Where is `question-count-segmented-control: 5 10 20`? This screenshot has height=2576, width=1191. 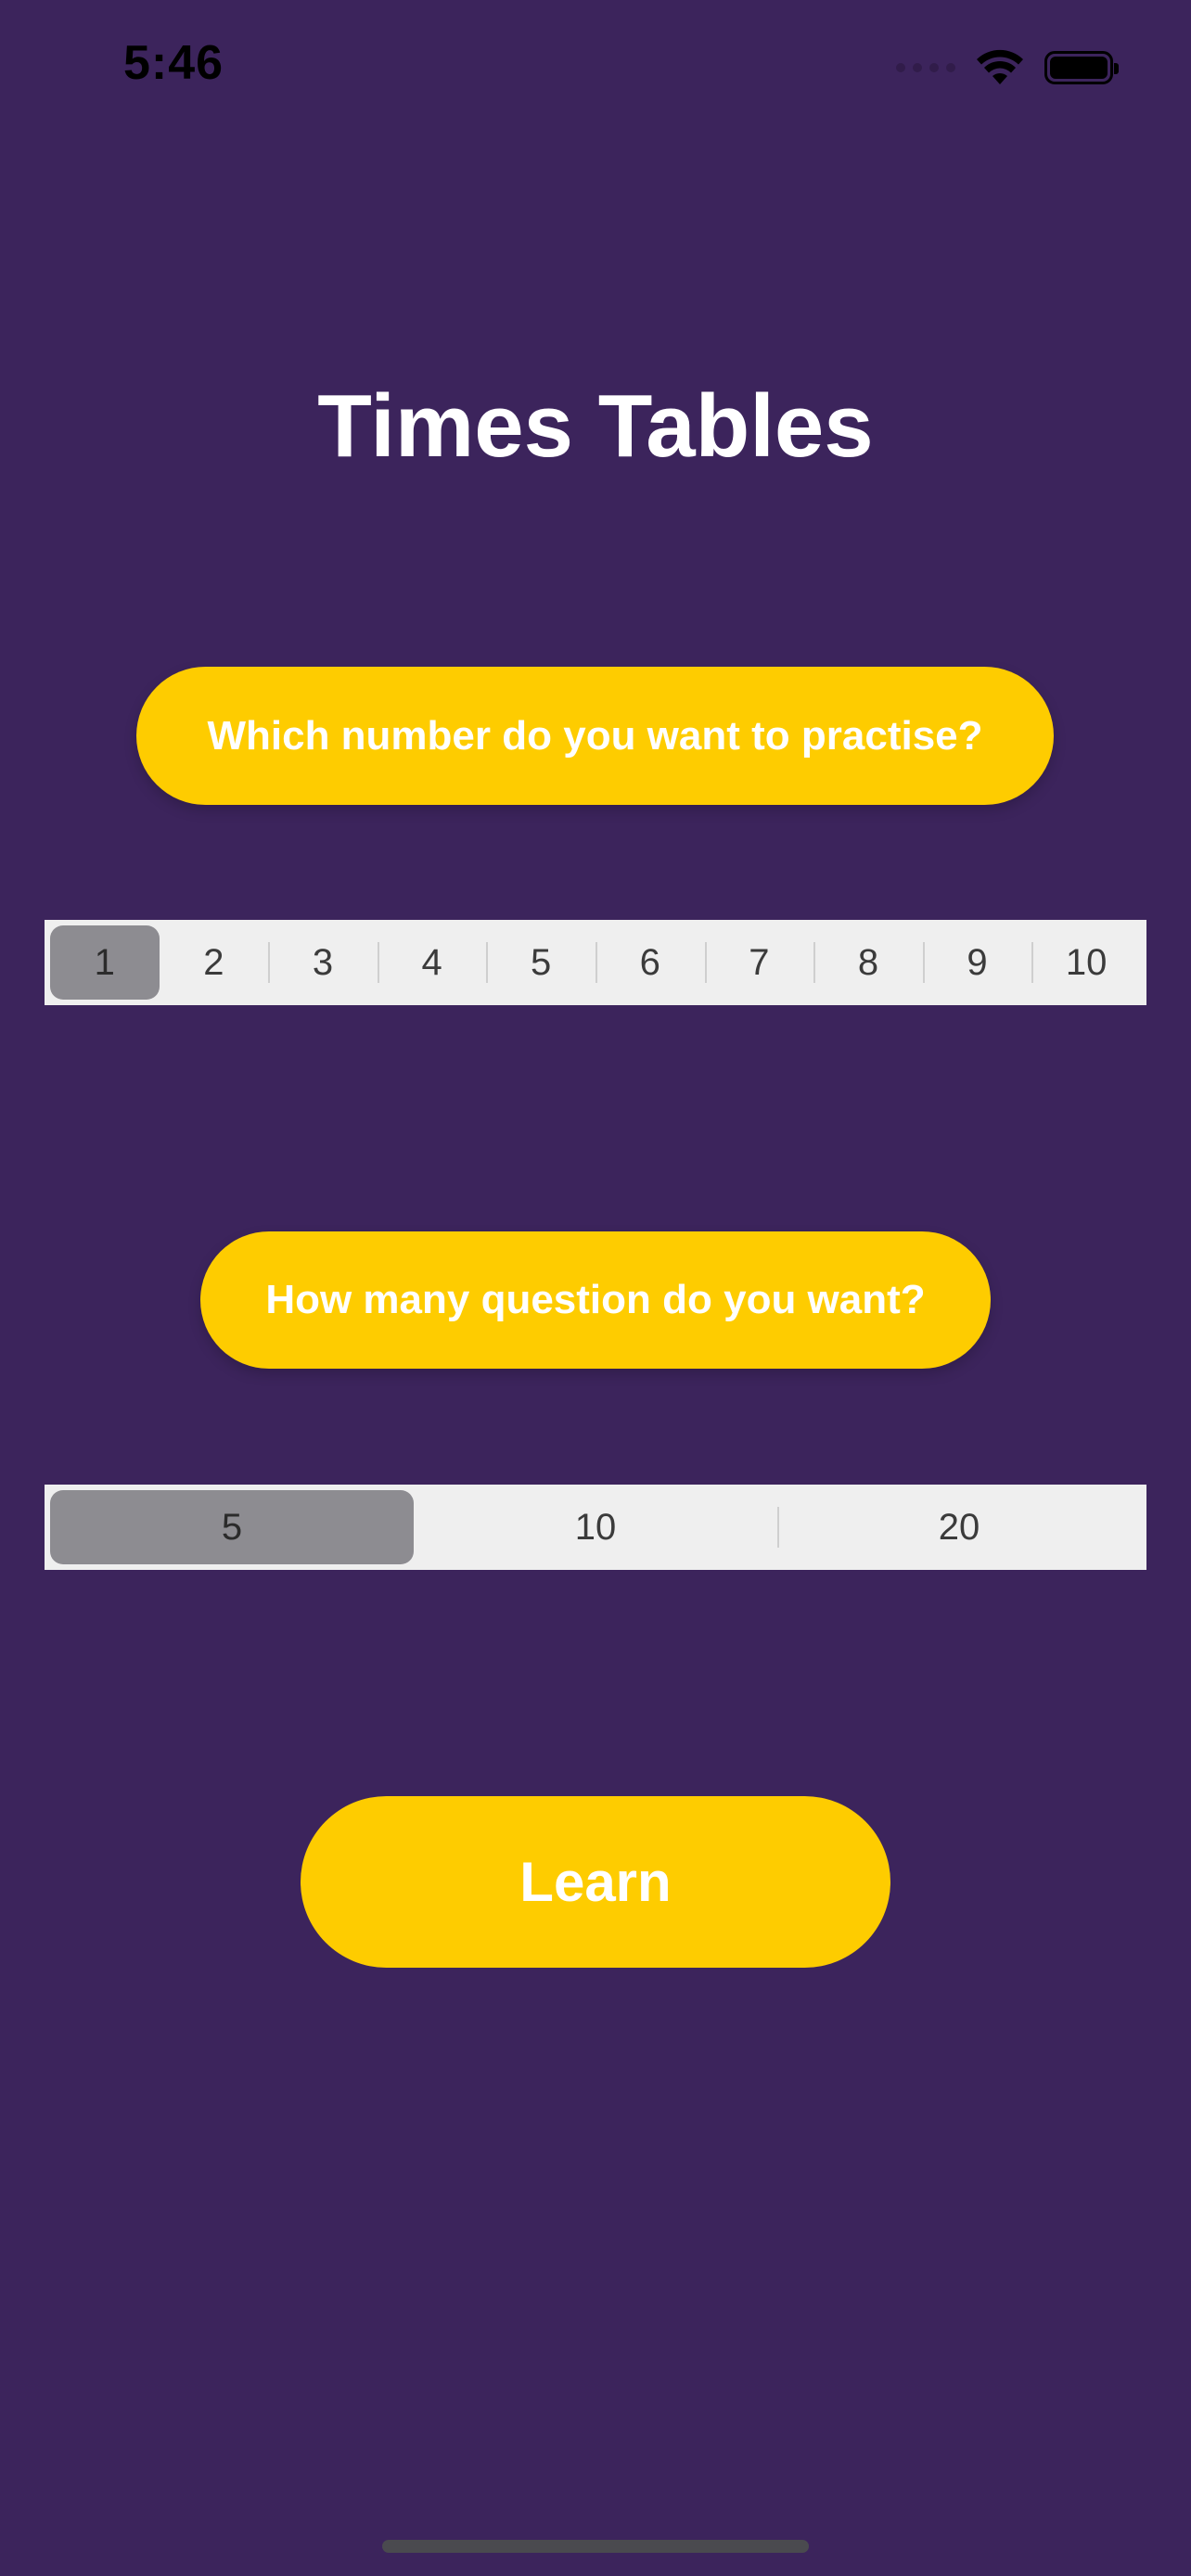 question-count-segmented-control: 5 10 20 is located at coordinates (595, 1527).